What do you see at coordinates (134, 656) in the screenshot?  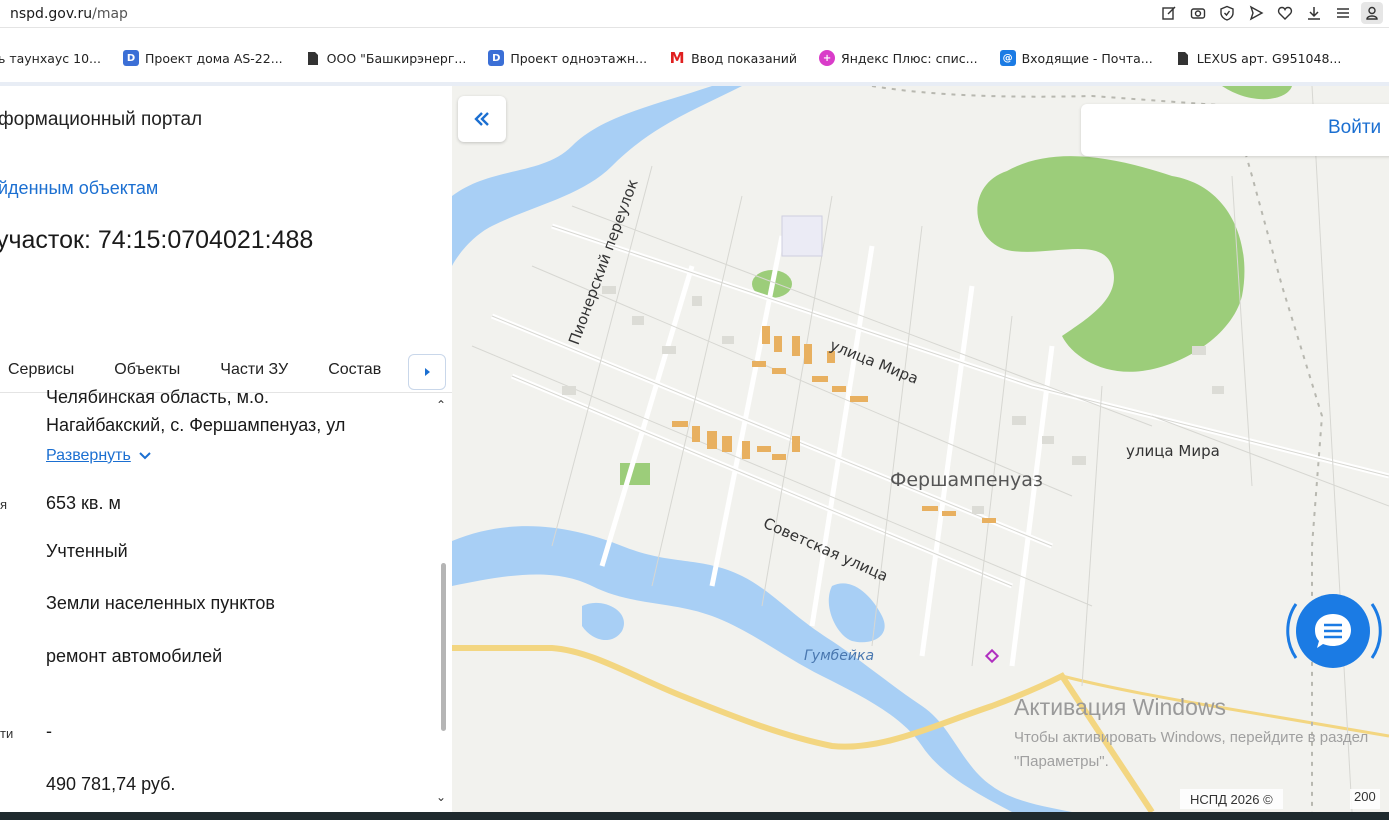 I see `usage-value: ремонт автомобилей` at bounding box center [134, 656].